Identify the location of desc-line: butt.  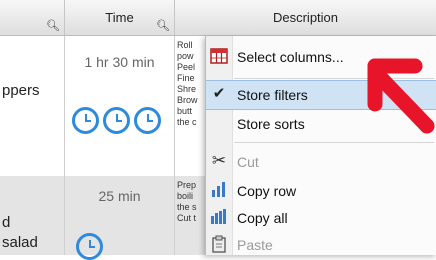
(185, 111).